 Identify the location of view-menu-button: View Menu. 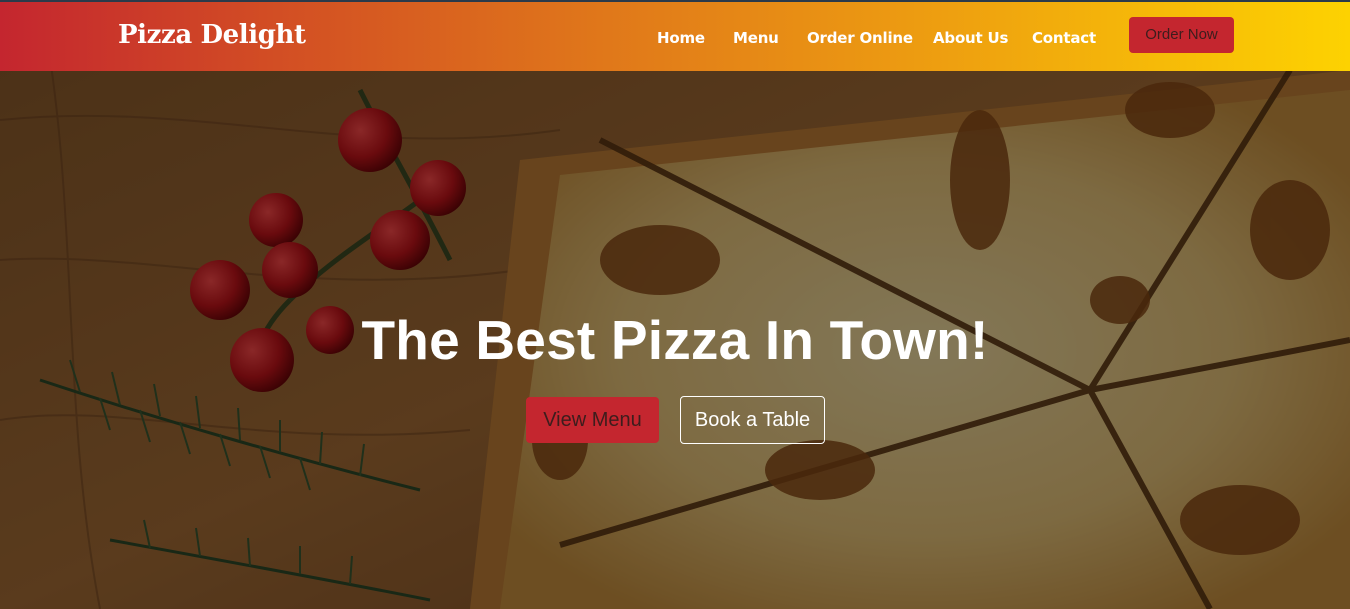
(592, 420).